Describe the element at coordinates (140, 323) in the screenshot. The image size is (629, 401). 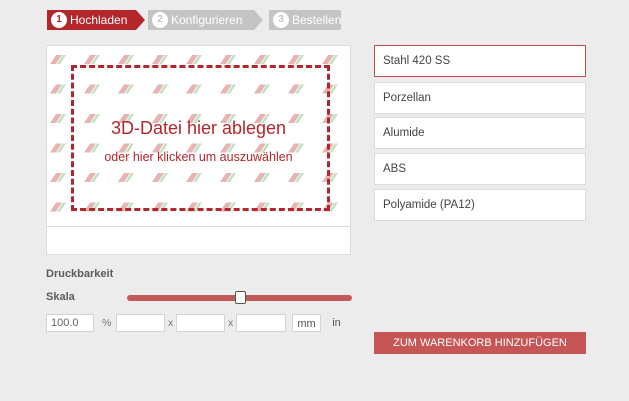
I see `dimension-x-input` at that location.